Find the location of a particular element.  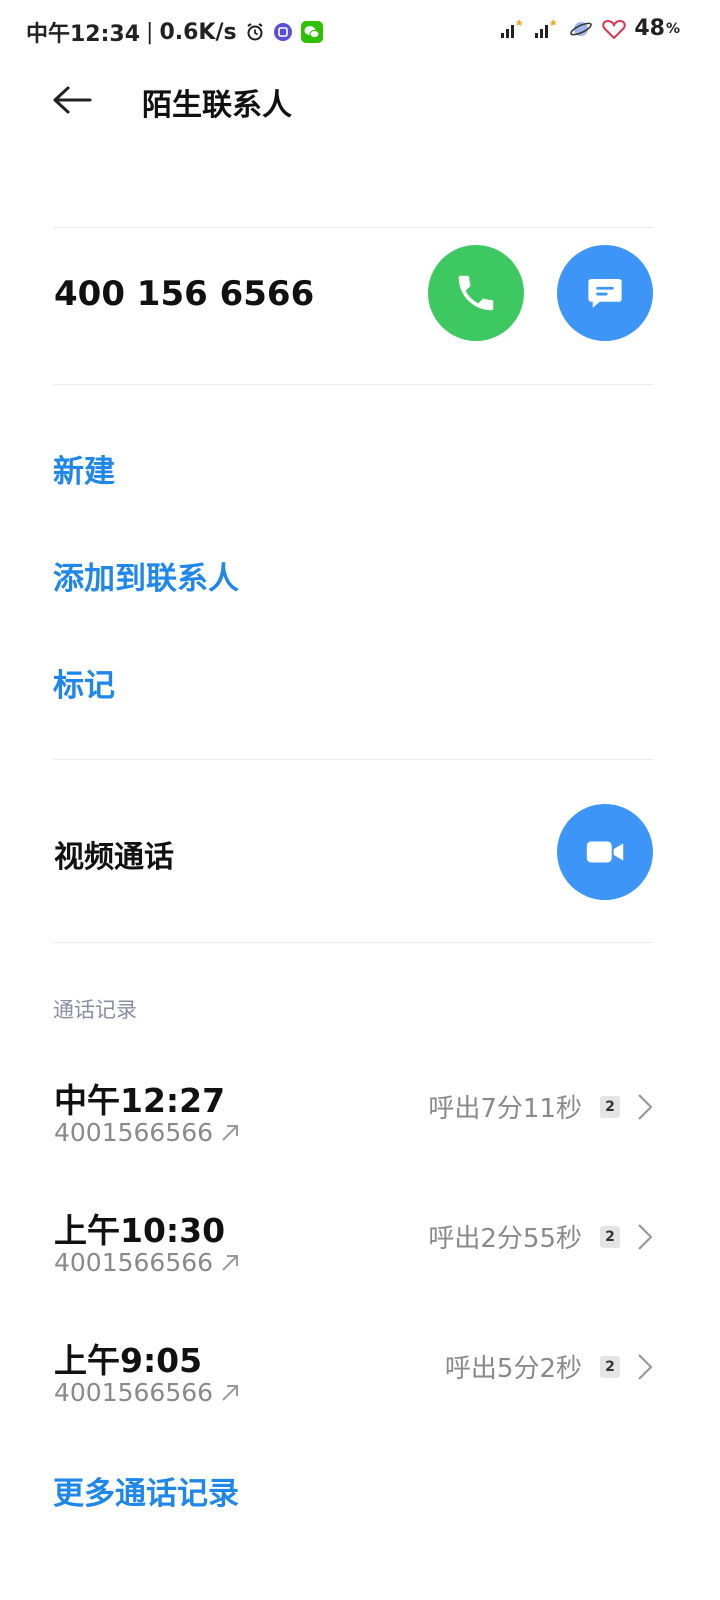

call-duration: 呼出7分11秒 is located at coordinates (505, 1109).